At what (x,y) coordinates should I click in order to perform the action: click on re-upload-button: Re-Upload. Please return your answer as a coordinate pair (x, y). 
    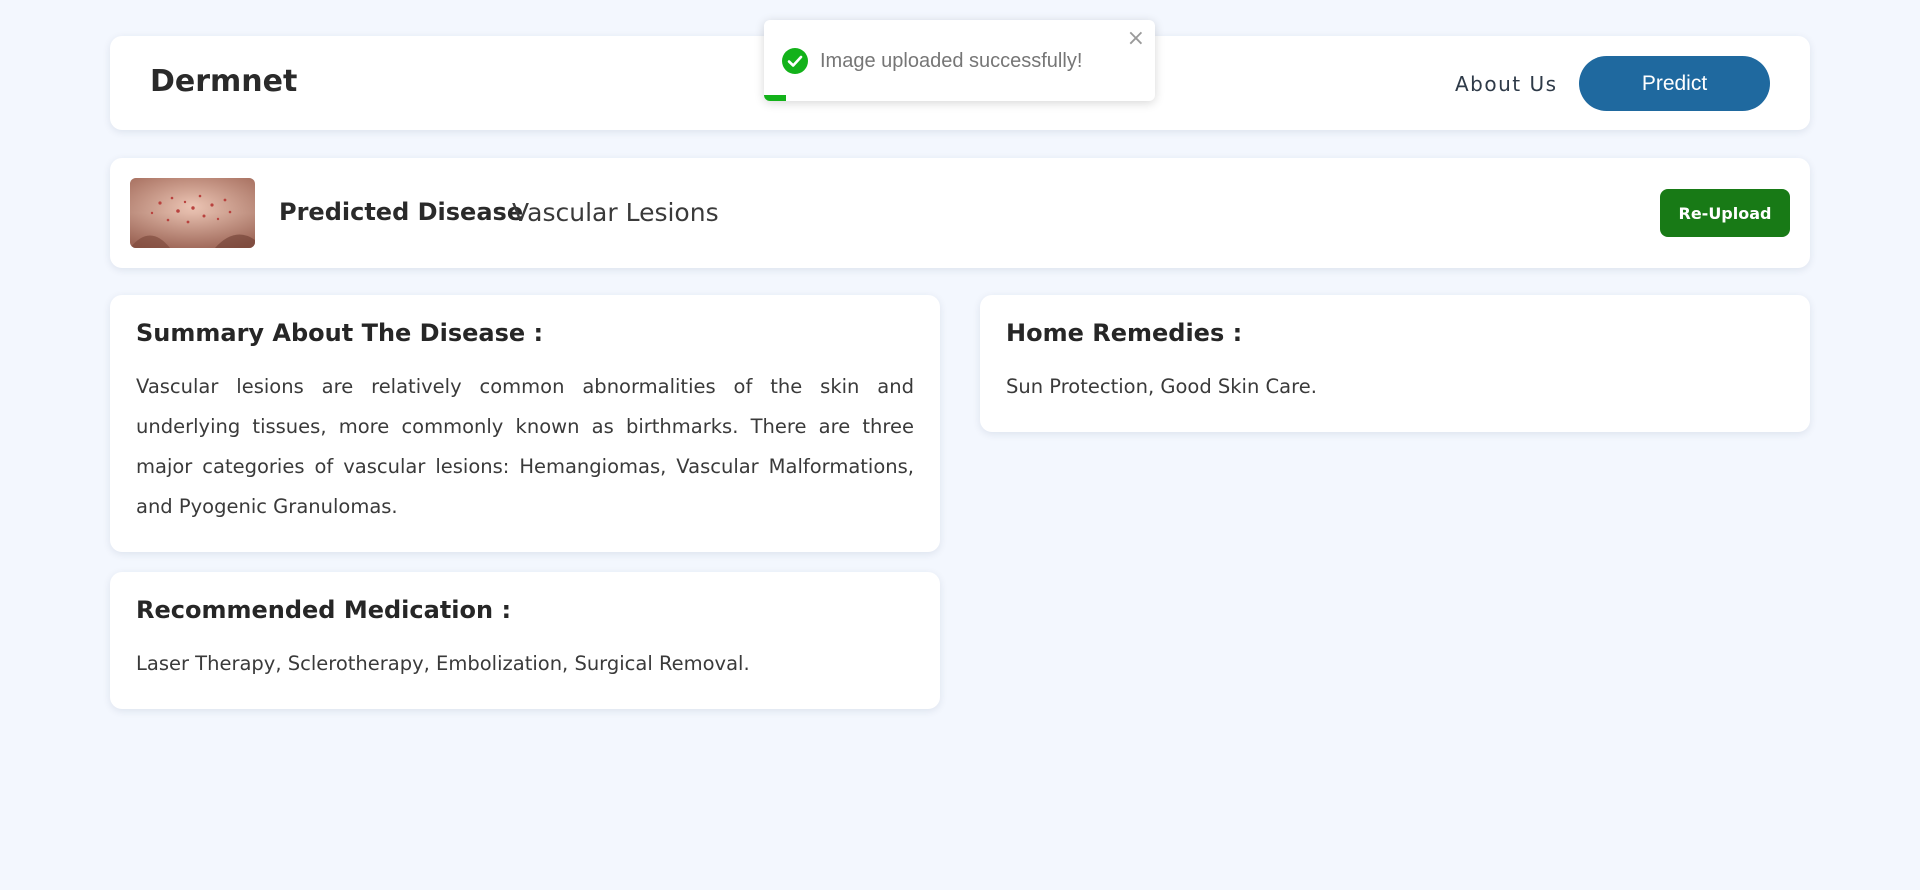
    Looking at the image, I should click on (1725, 213).